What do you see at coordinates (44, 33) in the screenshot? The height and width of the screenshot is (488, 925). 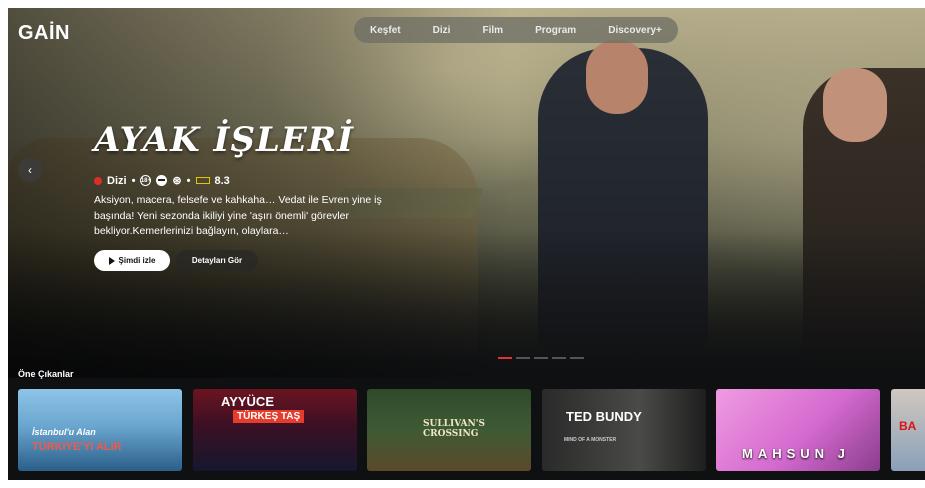 I see `gain-logo: GAİN` at bounding box center [44, 33].